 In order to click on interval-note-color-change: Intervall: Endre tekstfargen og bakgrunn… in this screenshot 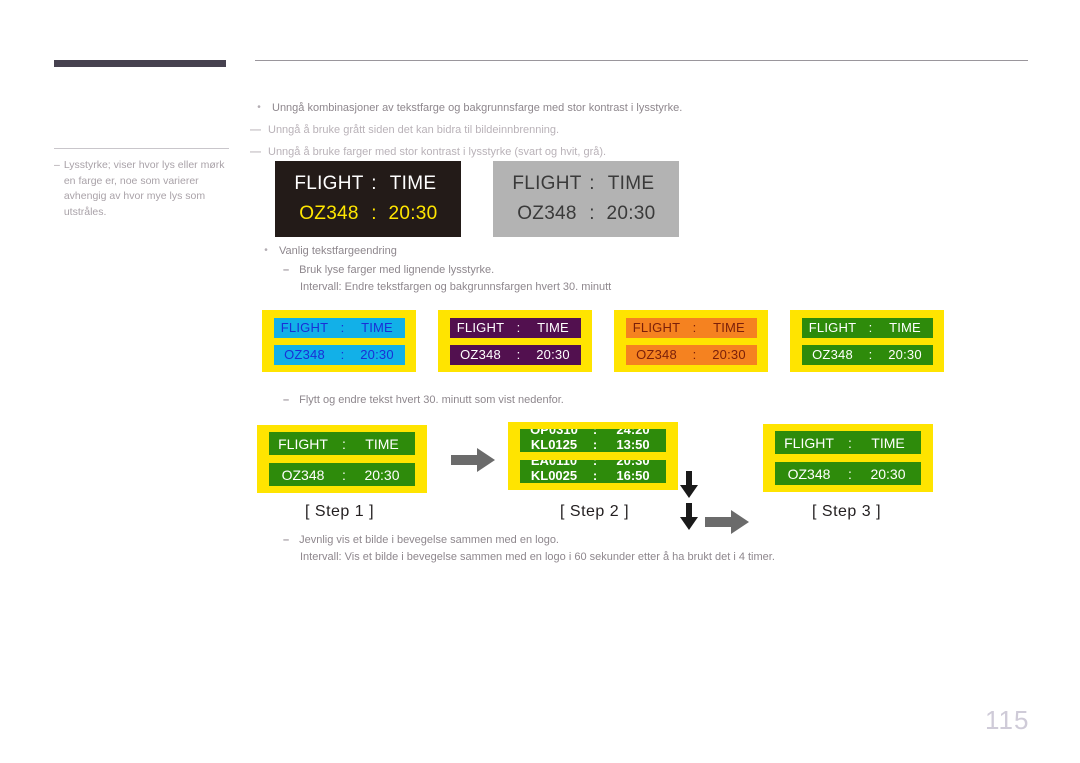, I will do `click(456, 287)`.